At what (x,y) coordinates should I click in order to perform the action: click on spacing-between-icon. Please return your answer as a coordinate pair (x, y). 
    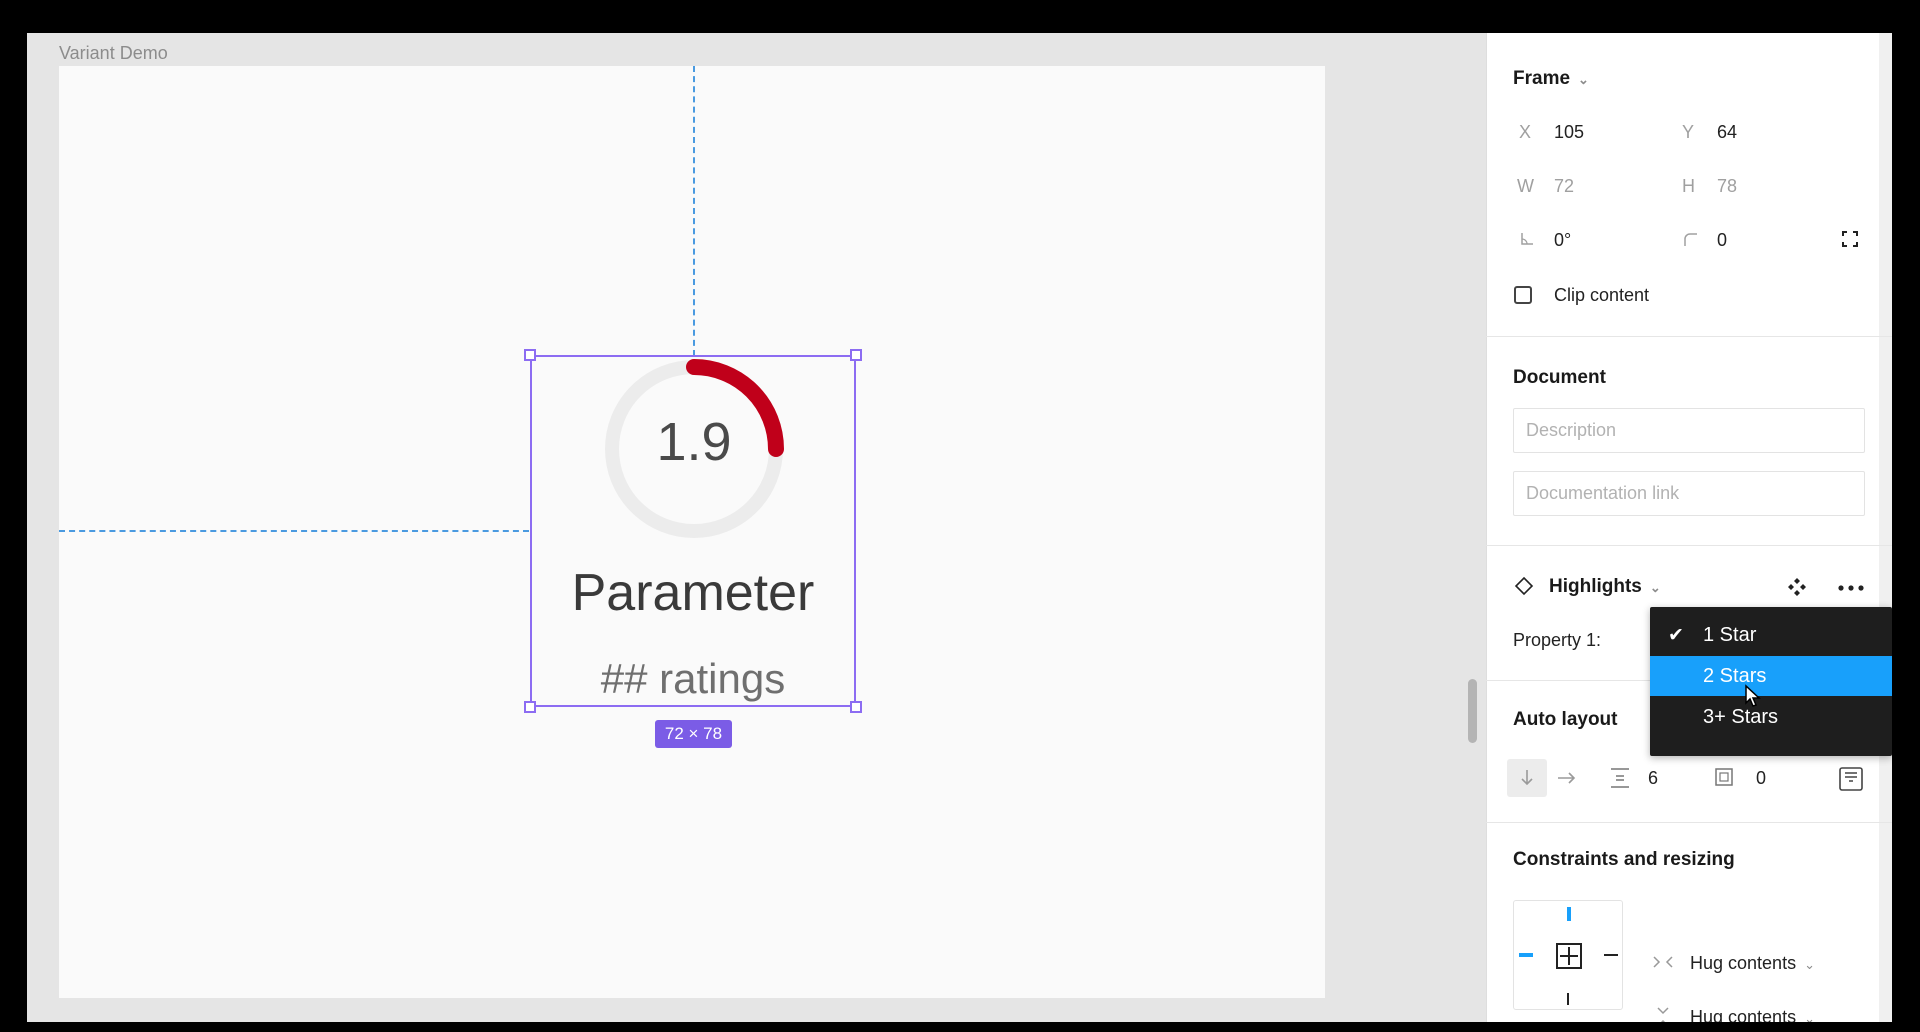
    Looking at the image, I should click on (1620, 778).